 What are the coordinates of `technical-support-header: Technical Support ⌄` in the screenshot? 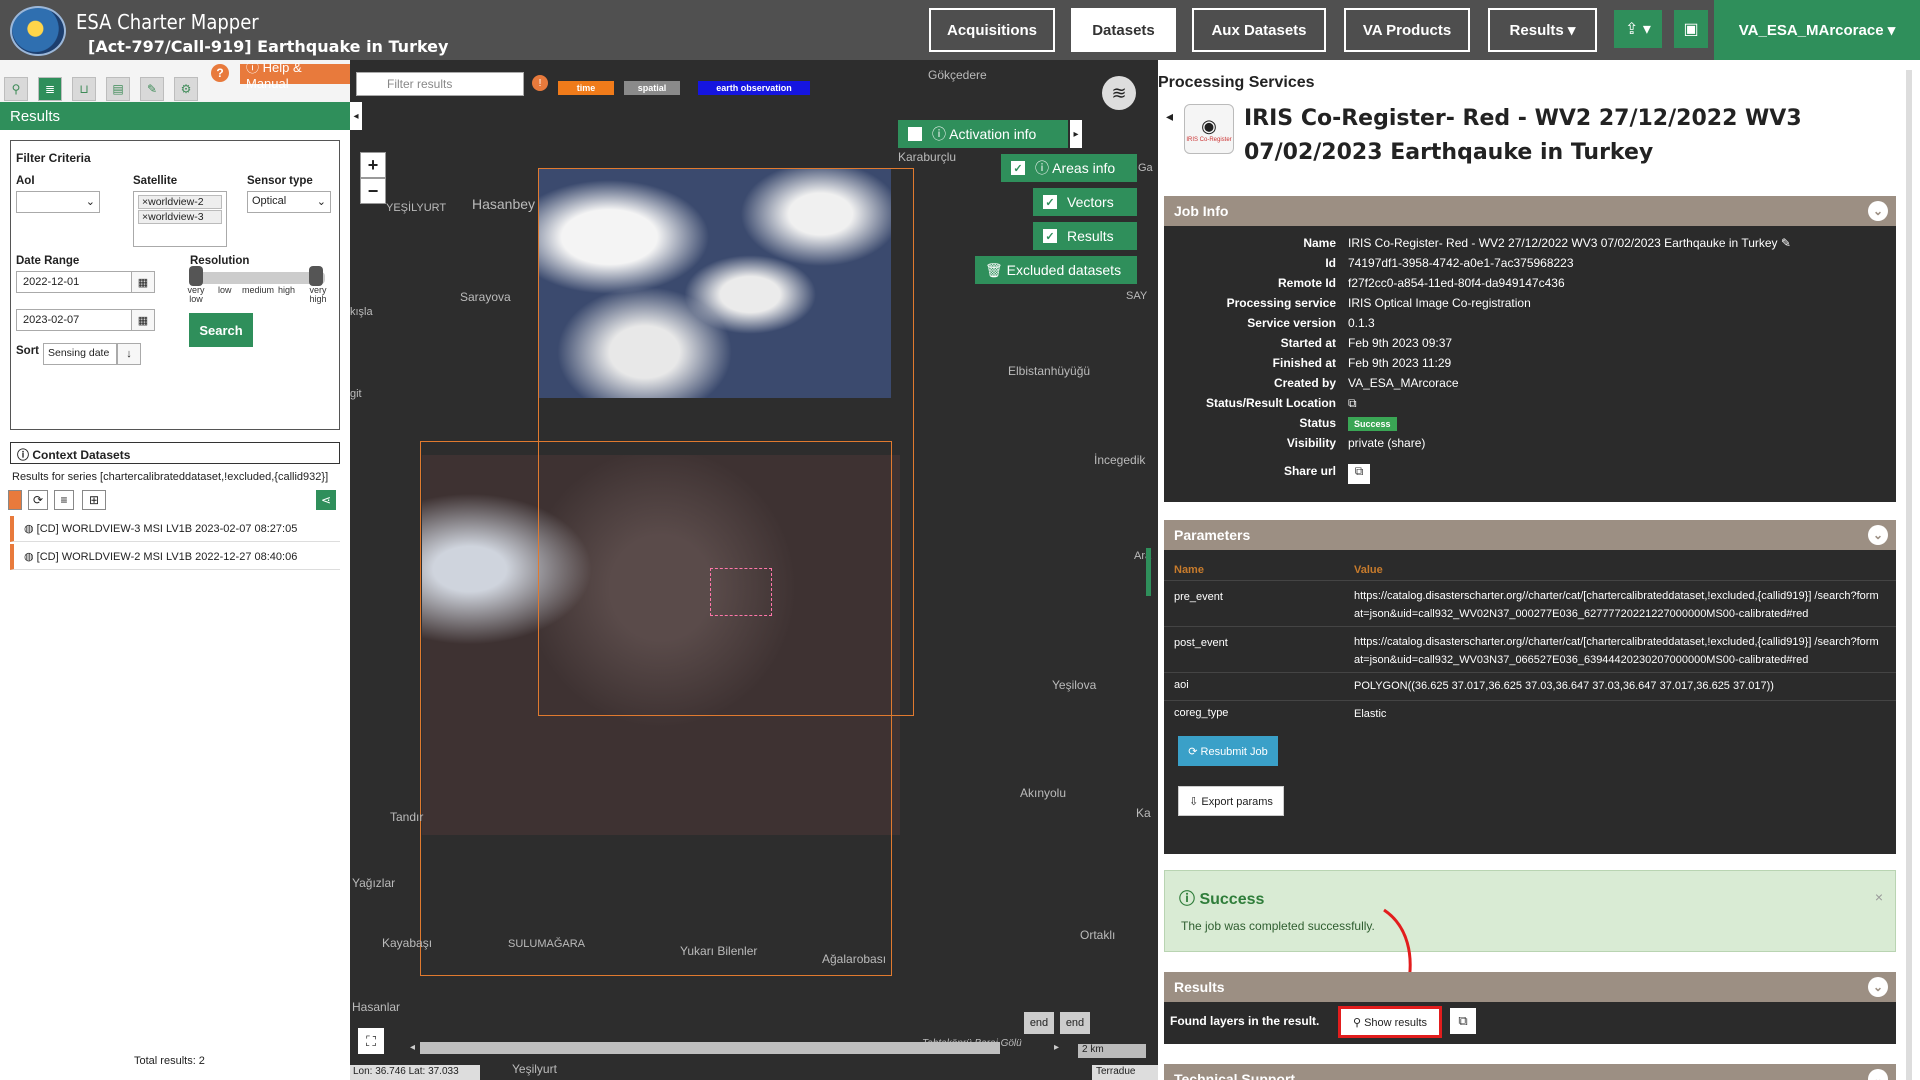 It's located at (1530, 1072).